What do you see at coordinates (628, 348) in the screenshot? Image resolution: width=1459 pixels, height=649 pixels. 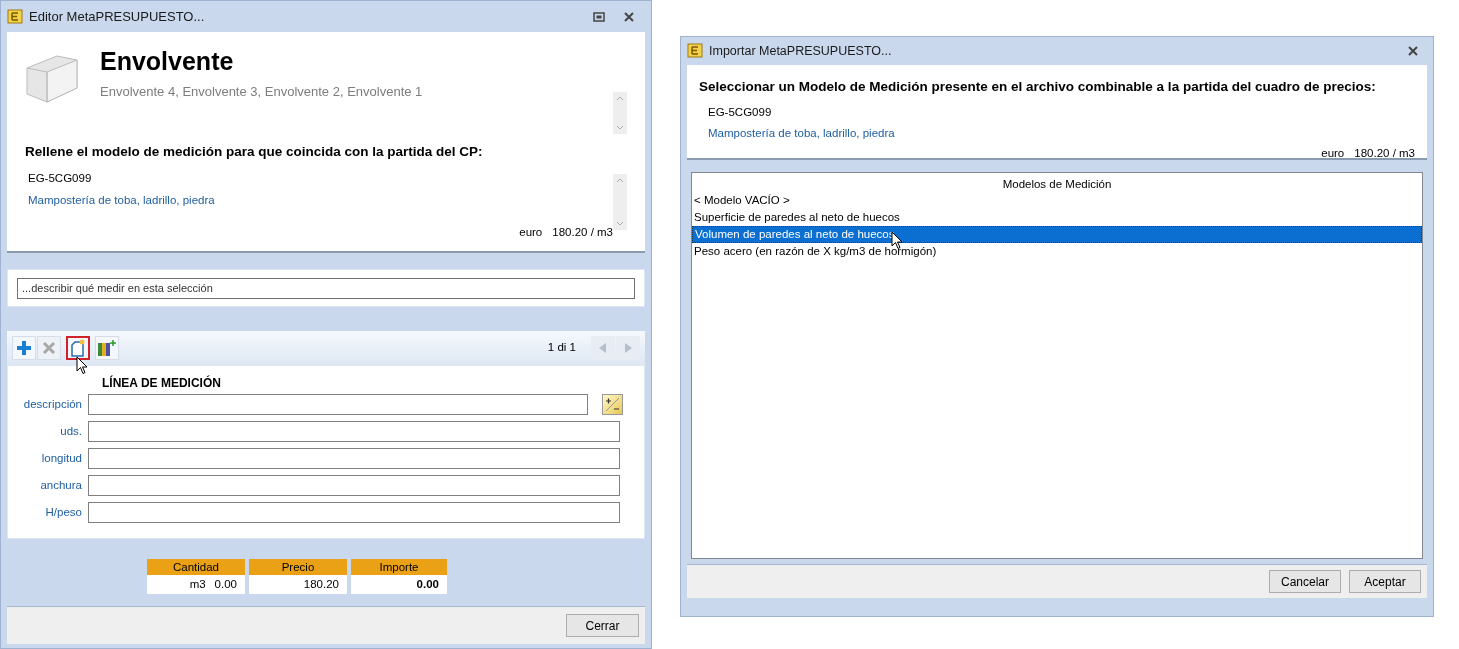 I see `triangle-right-icon` at bounding box center [628, 348].